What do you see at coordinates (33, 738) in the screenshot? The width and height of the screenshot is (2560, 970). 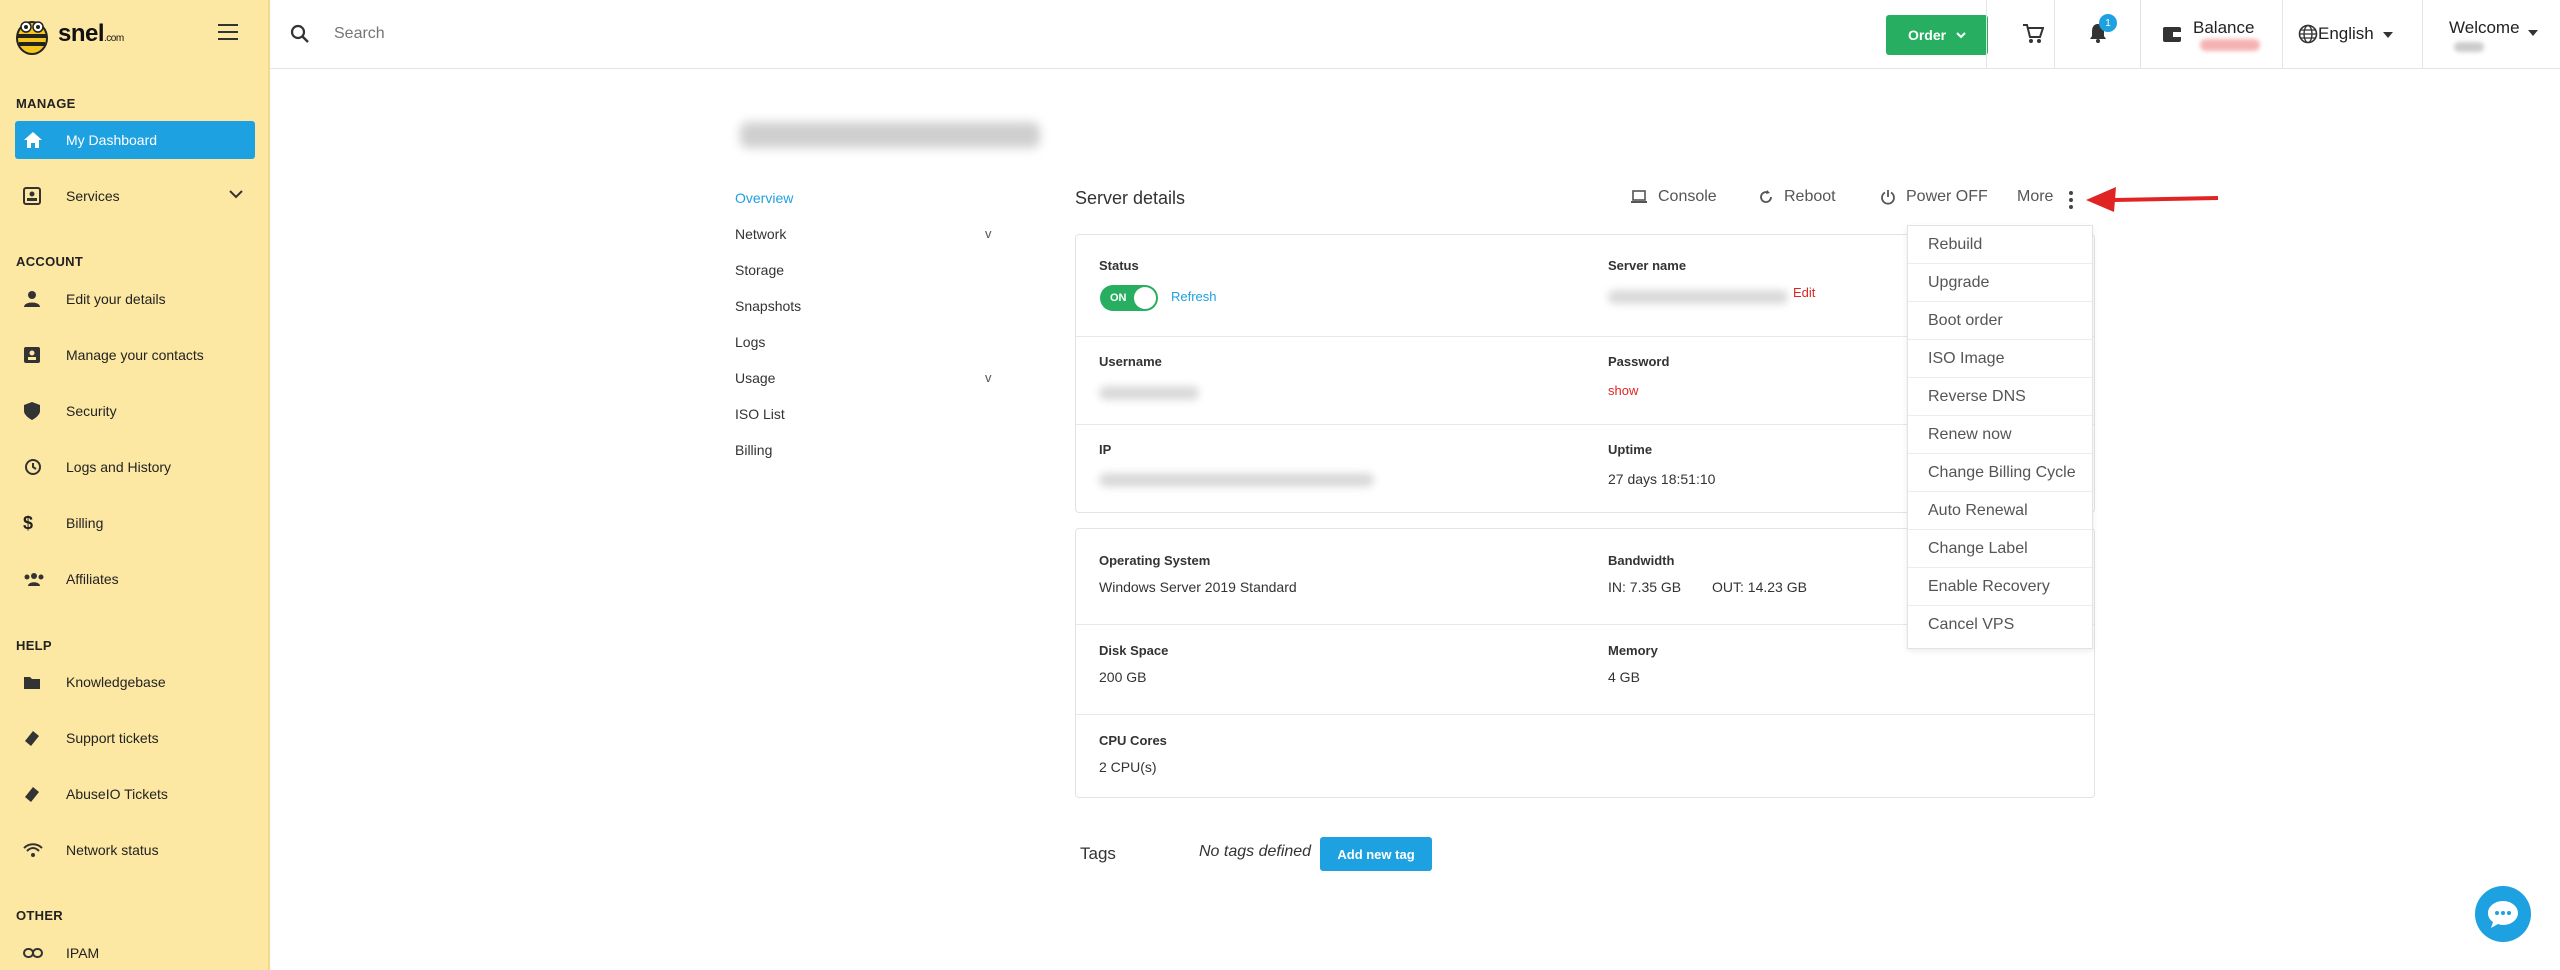 I see `ticket-icon` at bounding box center [33, 738].